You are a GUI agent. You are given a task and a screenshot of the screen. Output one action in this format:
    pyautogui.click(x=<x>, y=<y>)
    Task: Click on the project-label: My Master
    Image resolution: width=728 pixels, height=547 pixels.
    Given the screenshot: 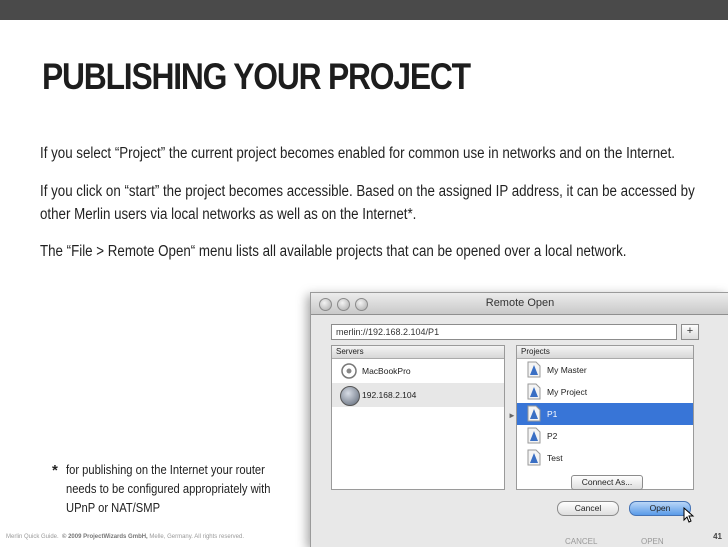 What is the action you would take?
    pyautogui.click(x=567, y=370)
    